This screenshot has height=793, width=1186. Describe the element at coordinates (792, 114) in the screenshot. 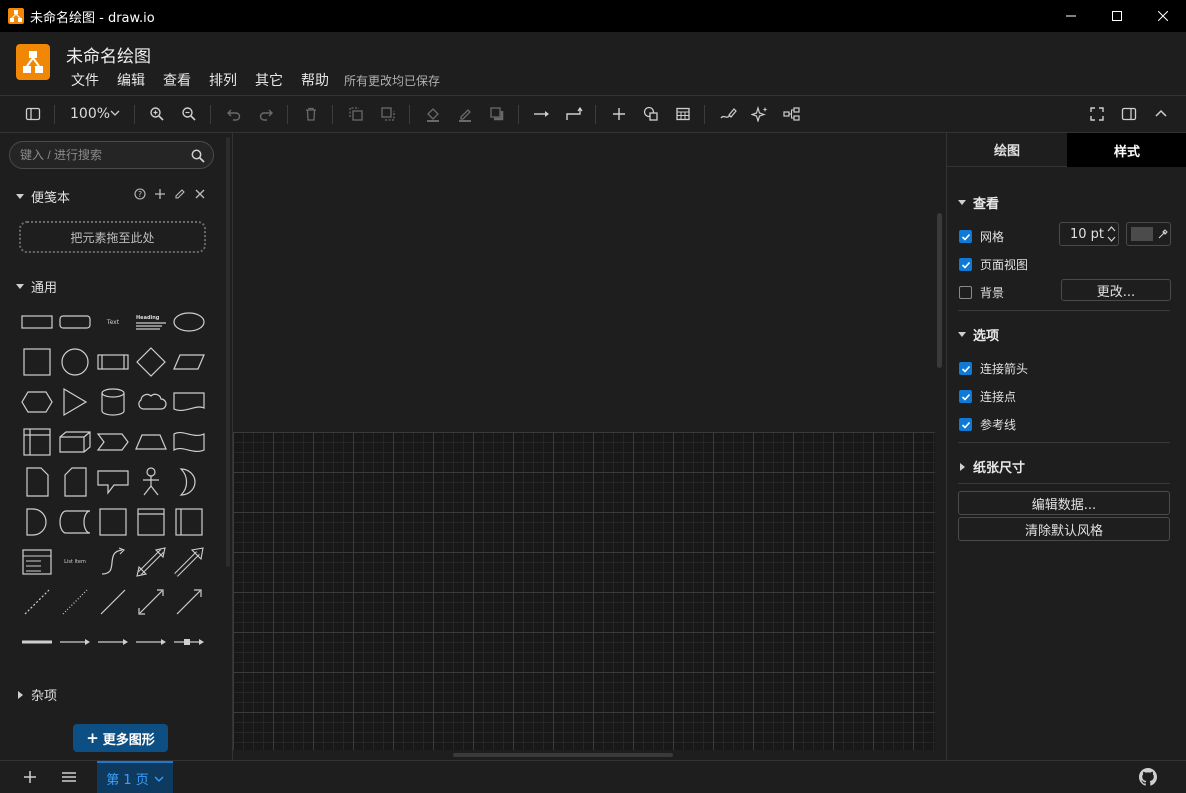

I see `layout-button` at that location.